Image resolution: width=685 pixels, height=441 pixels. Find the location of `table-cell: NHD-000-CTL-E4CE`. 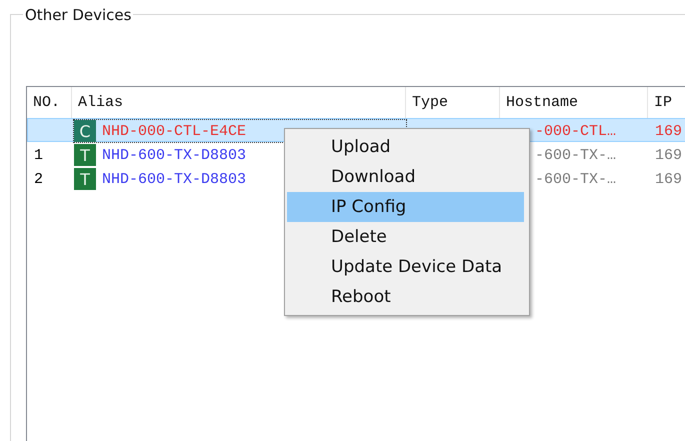

table-cell: NHD-000-CTL-E4CE is located at coordinates (174, 131).